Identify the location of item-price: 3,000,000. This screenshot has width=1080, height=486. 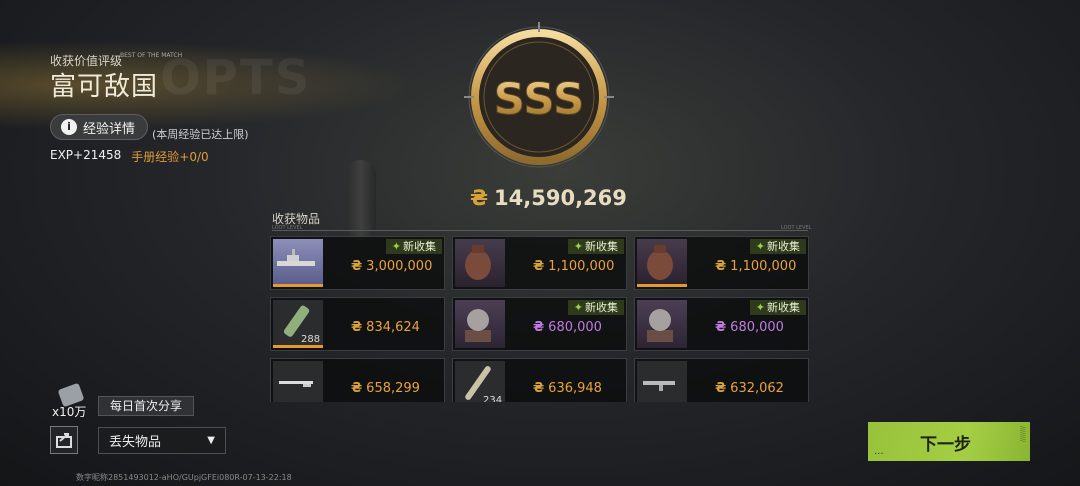
(399, 266).